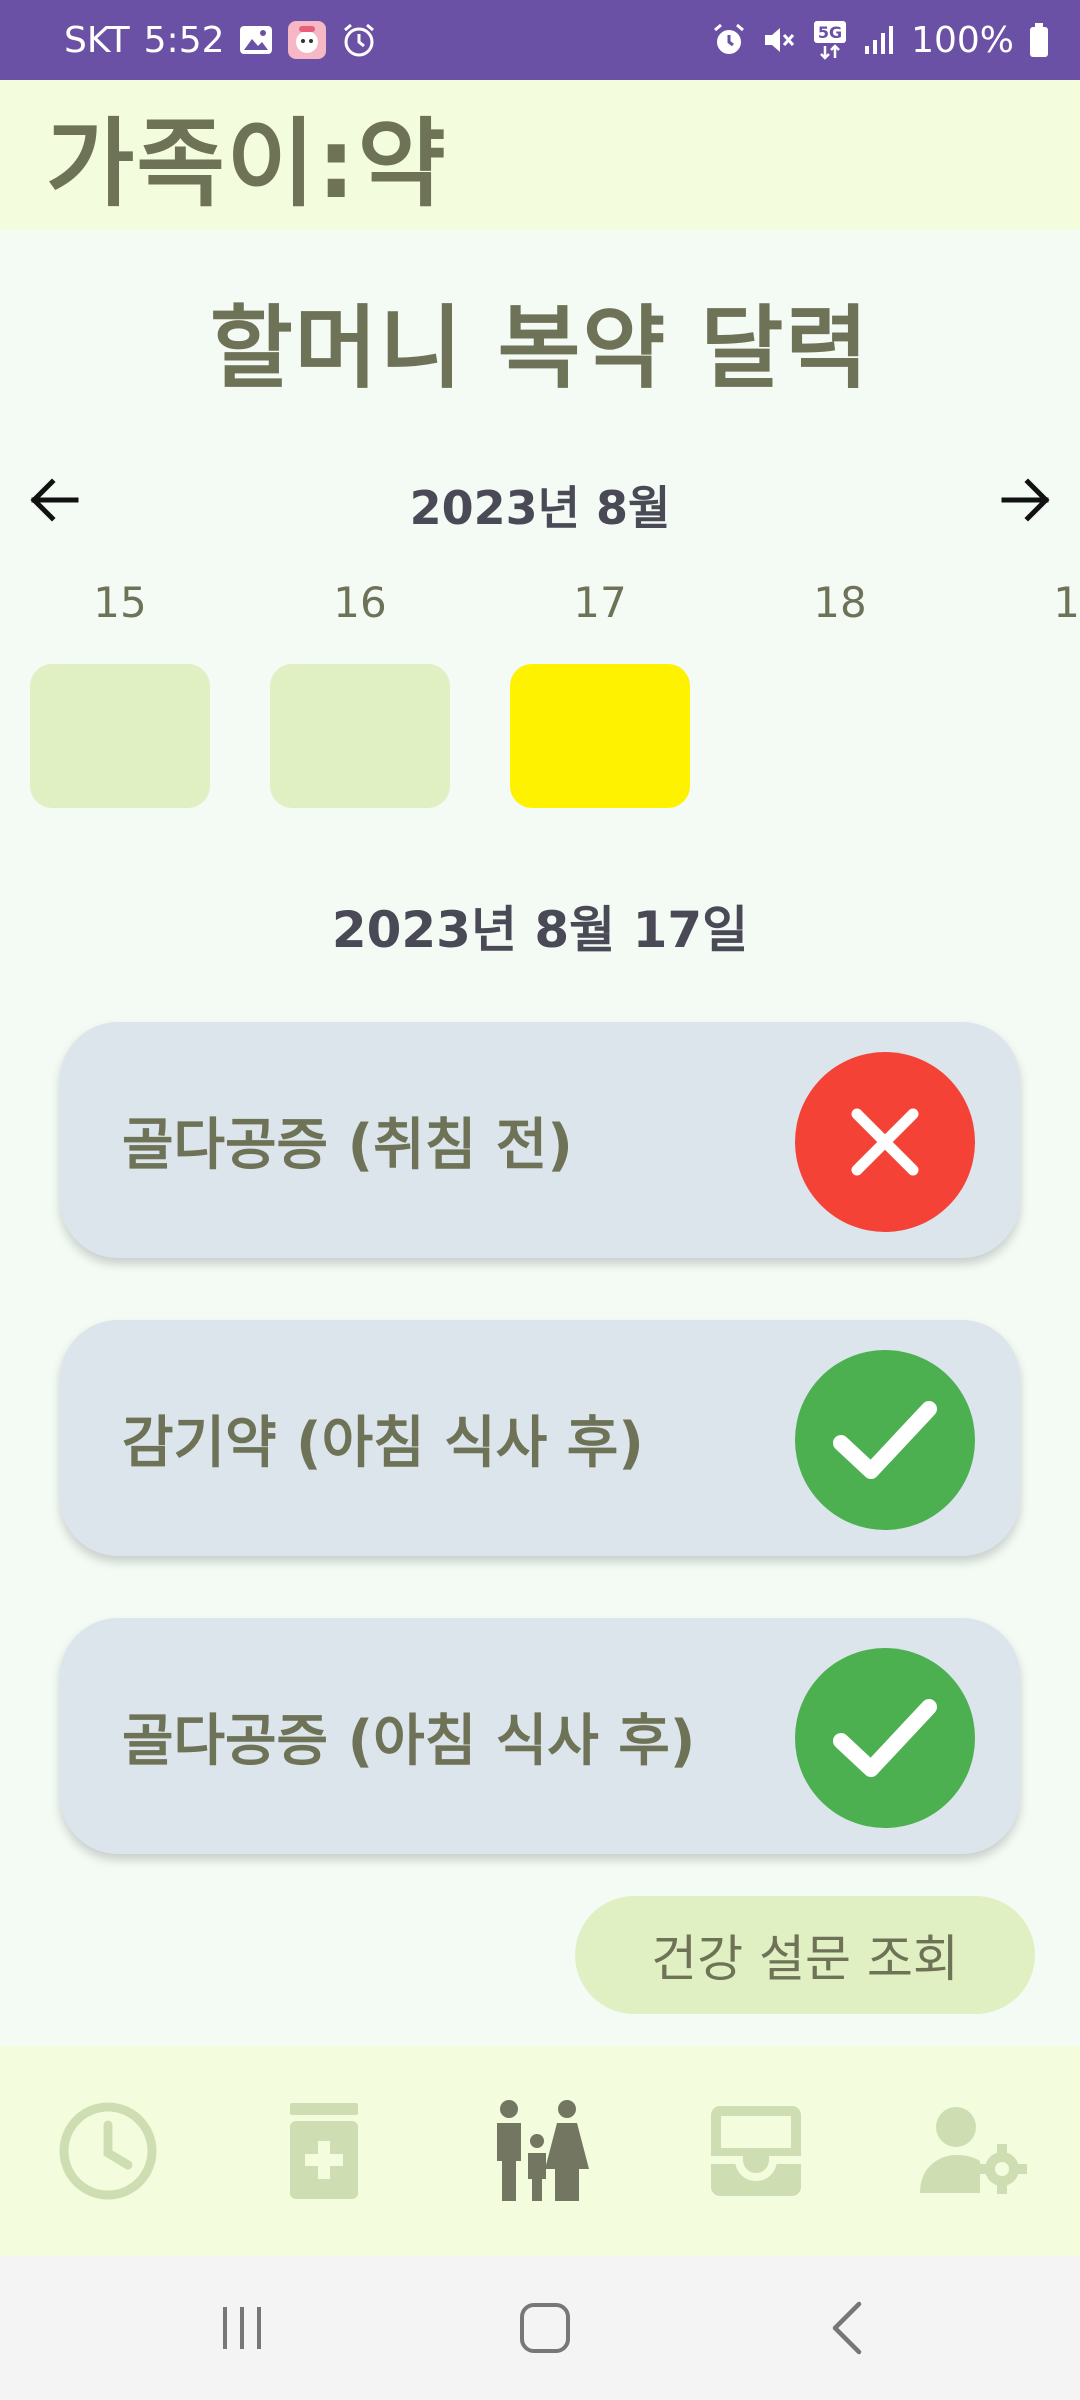 Image resolution: width=1080 pixels, height=2400 pixels. What do you see at coordinates (360, 602) in the screenshot?
I see `day-number: 16` at bounding box center [360, 602].